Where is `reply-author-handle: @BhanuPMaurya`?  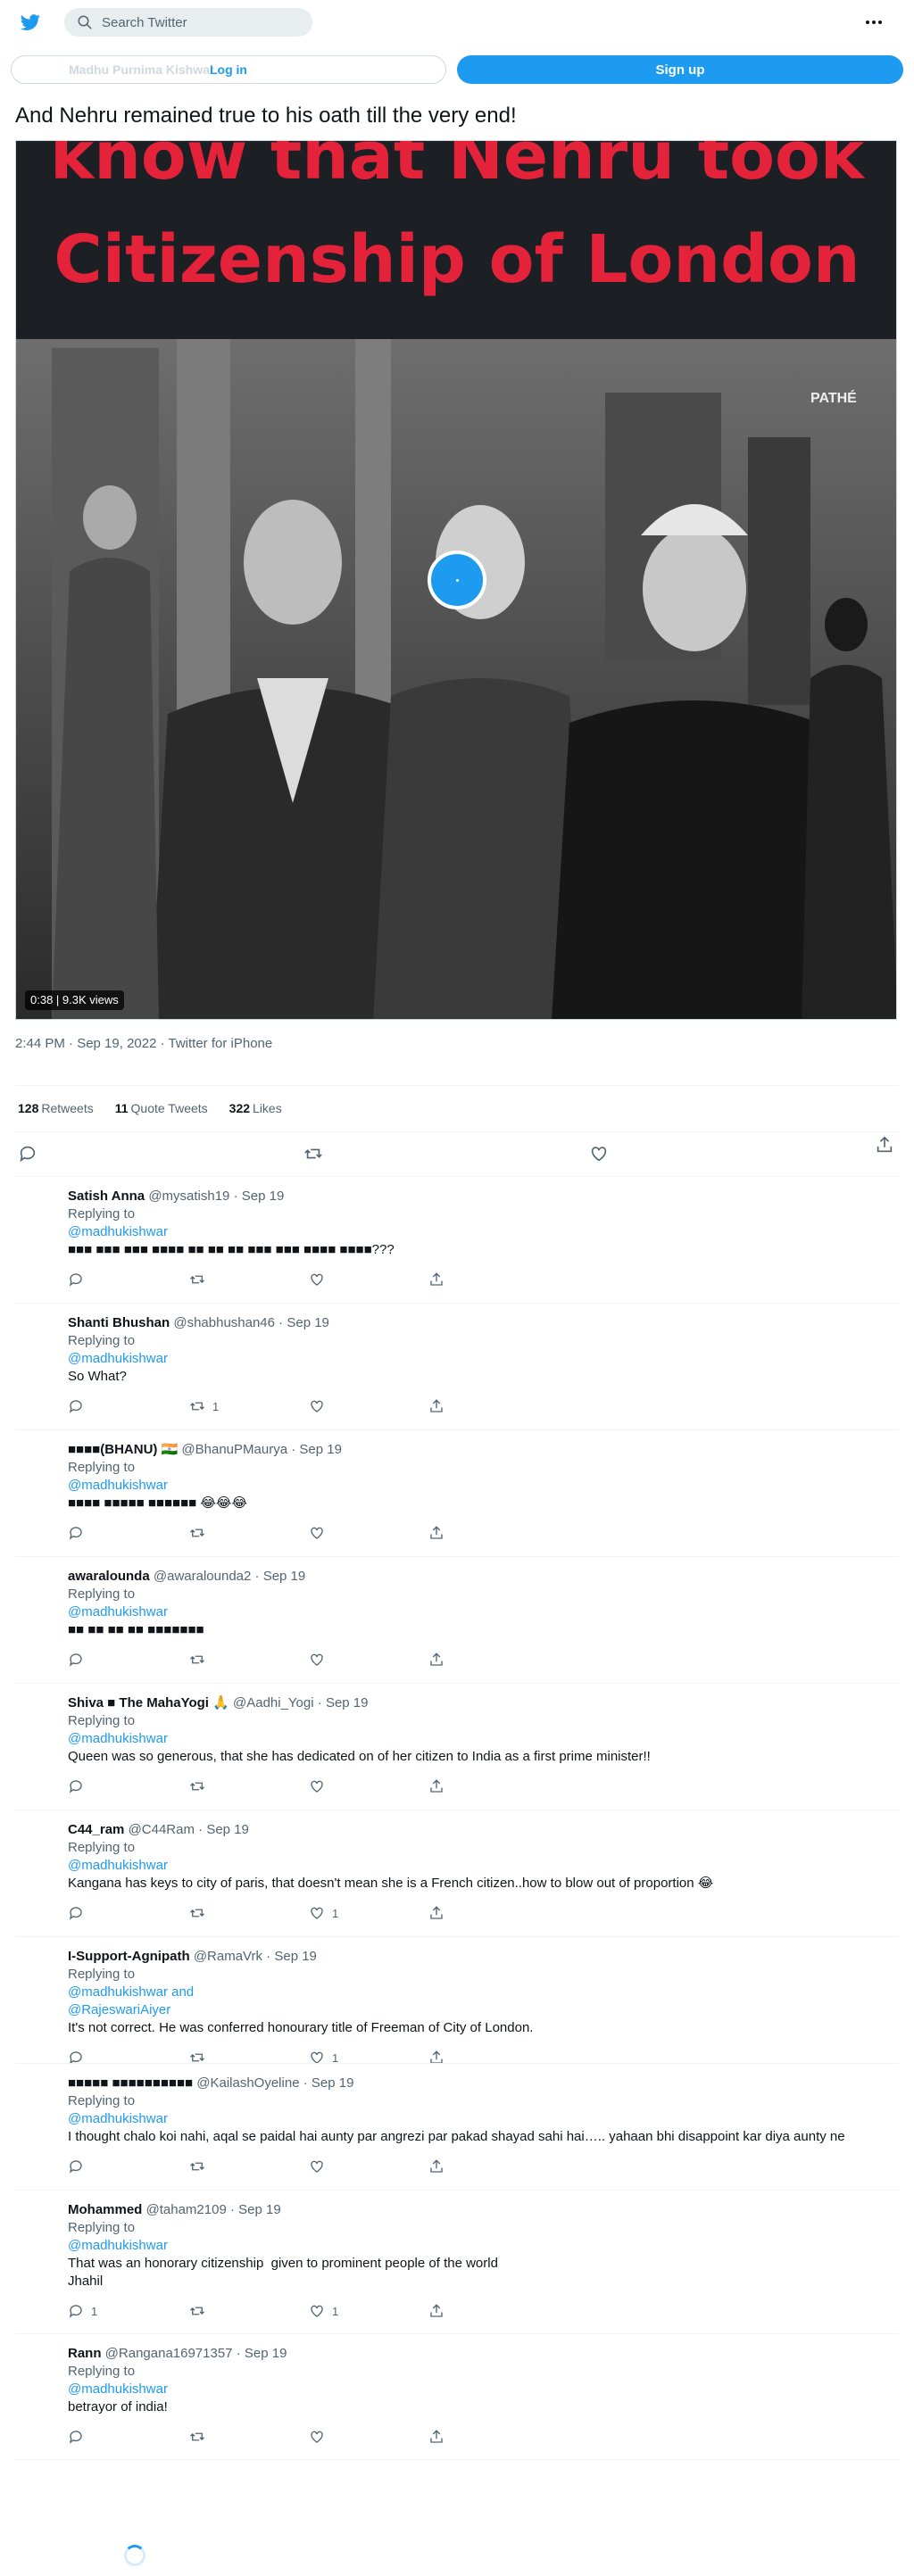
reply-author-handle: @BhanuPMaurya is located at coordinates (234, 1449).